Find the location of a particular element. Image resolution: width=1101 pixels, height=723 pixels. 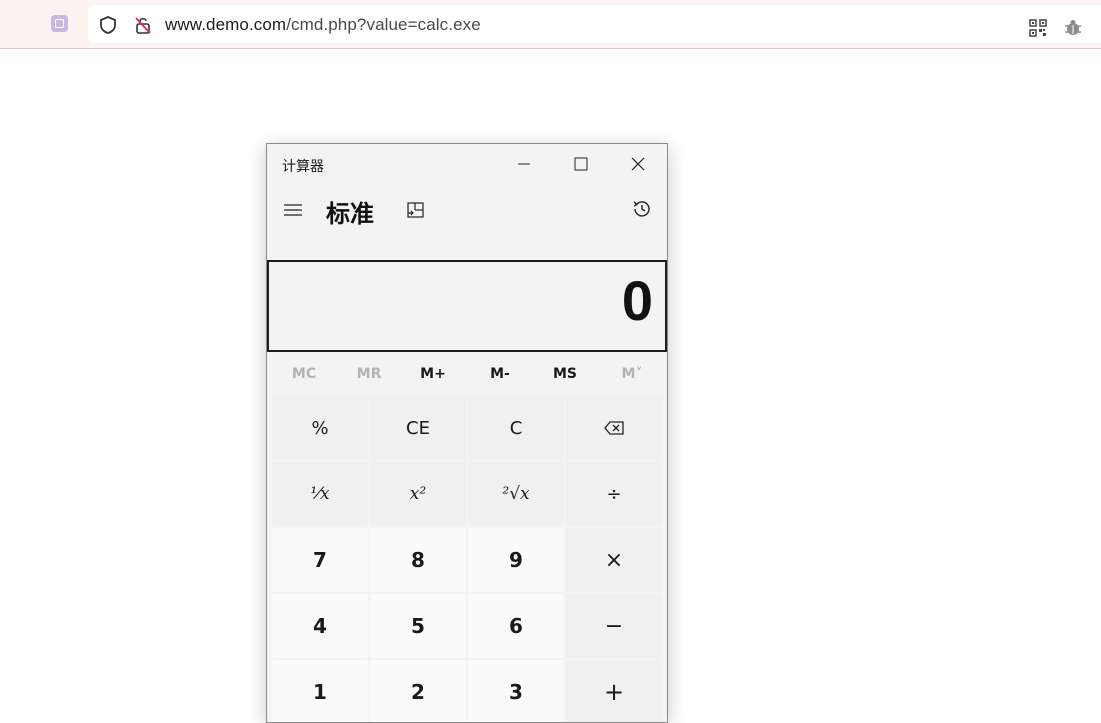

square-label: x² is located at coordinates (418, 494).